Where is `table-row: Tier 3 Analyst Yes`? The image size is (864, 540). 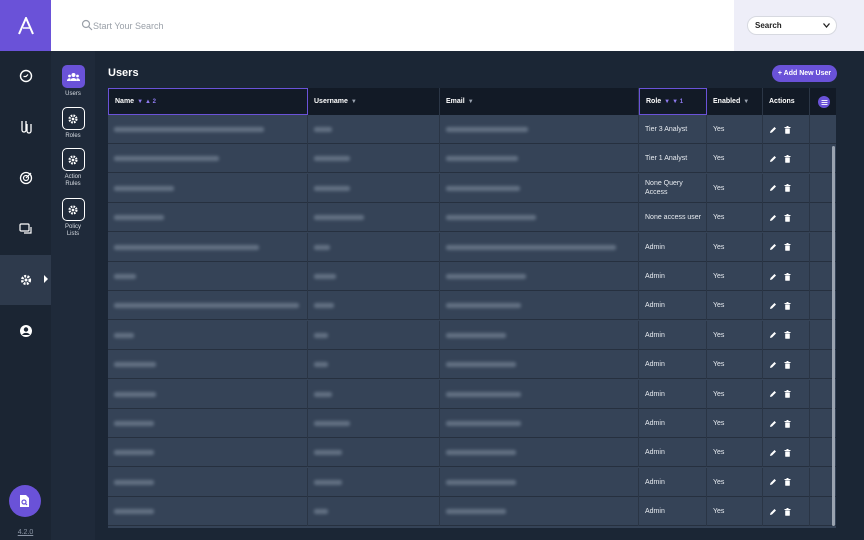 table-row: Tier 3 Analyst Yes is located at coordinates (472, 129).